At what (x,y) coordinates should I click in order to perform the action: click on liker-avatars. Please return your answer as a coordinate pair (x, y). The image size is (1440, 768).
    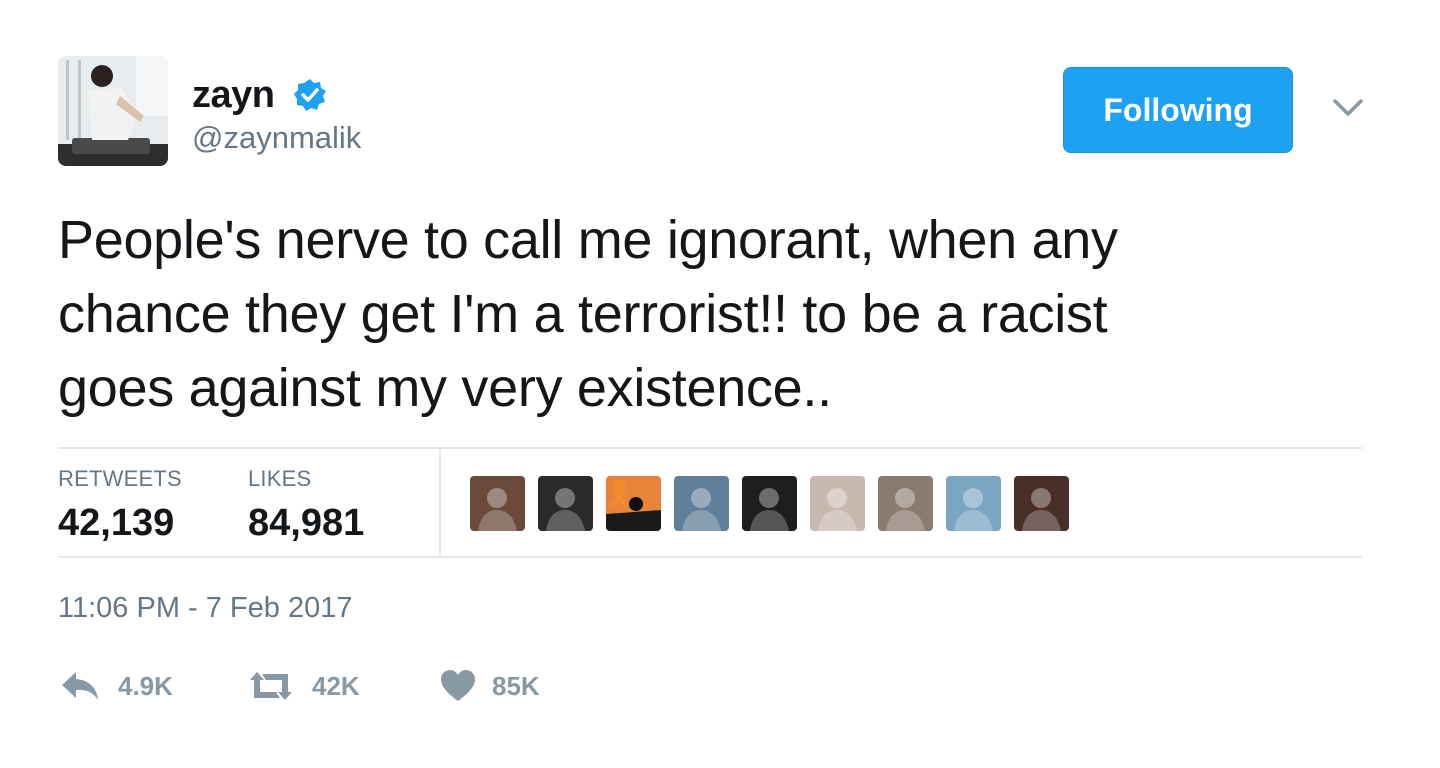
    Looking at the image, I should click on (769, 503).